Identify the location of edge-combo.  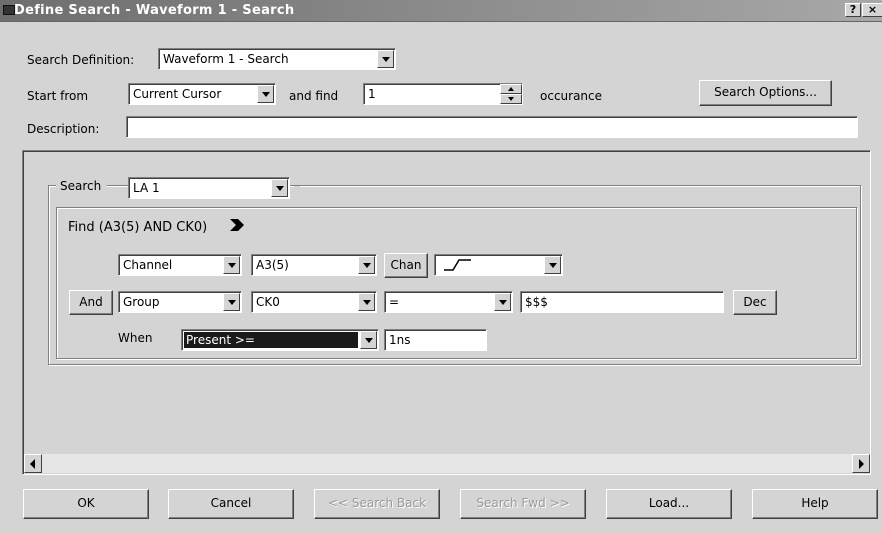
(498, 265).